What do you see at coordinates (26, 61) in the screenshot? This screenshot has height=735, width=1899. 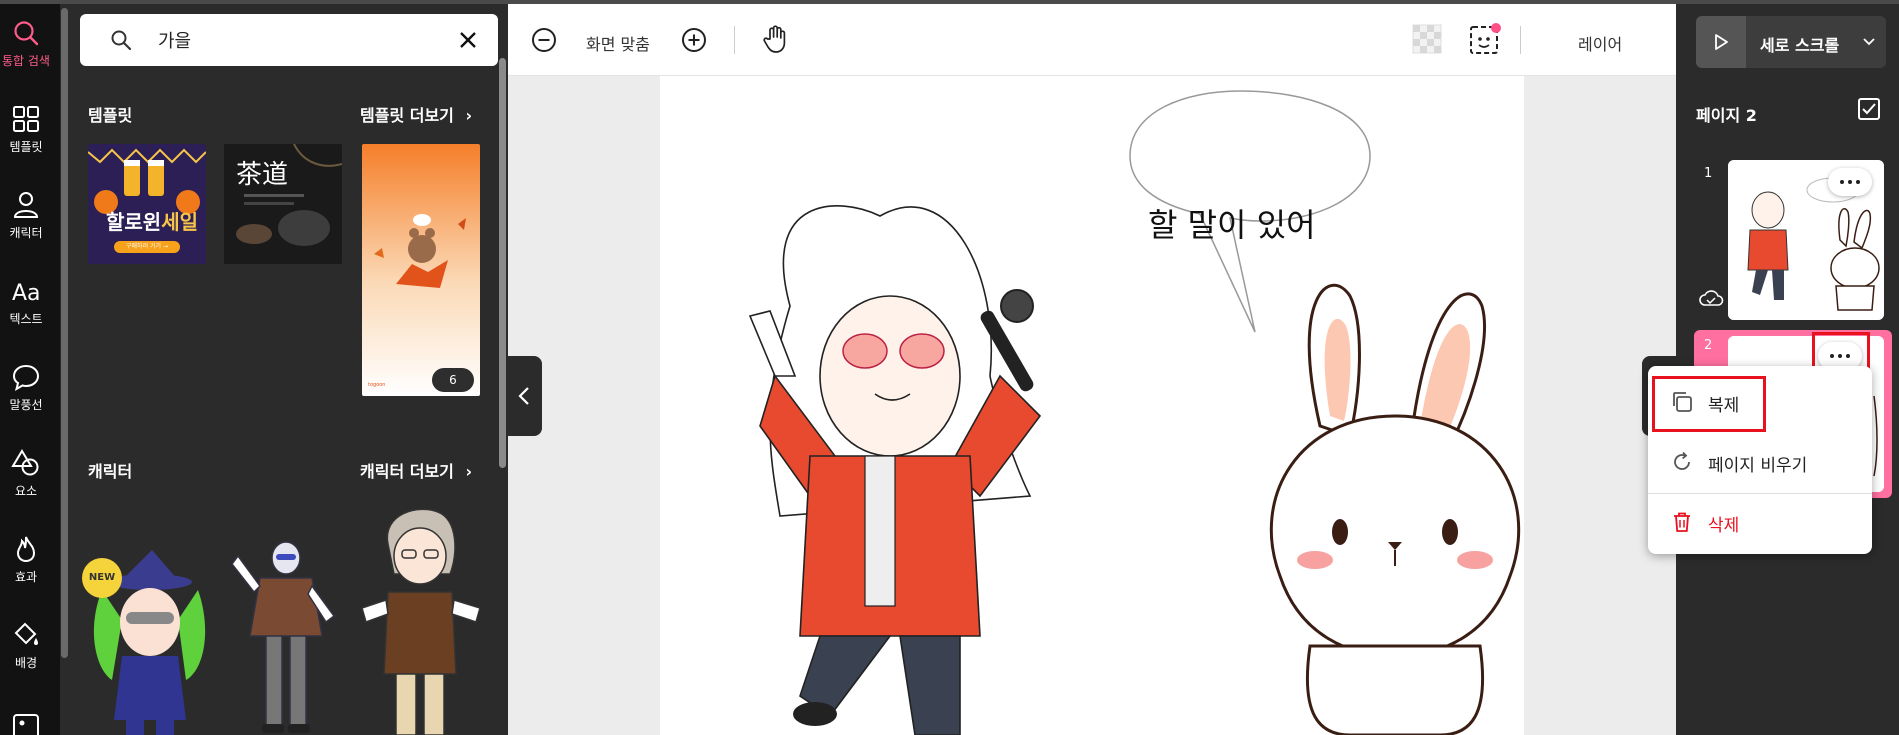 I see `rail-item-label: 통합 검색` at bounding box center [26, 61].